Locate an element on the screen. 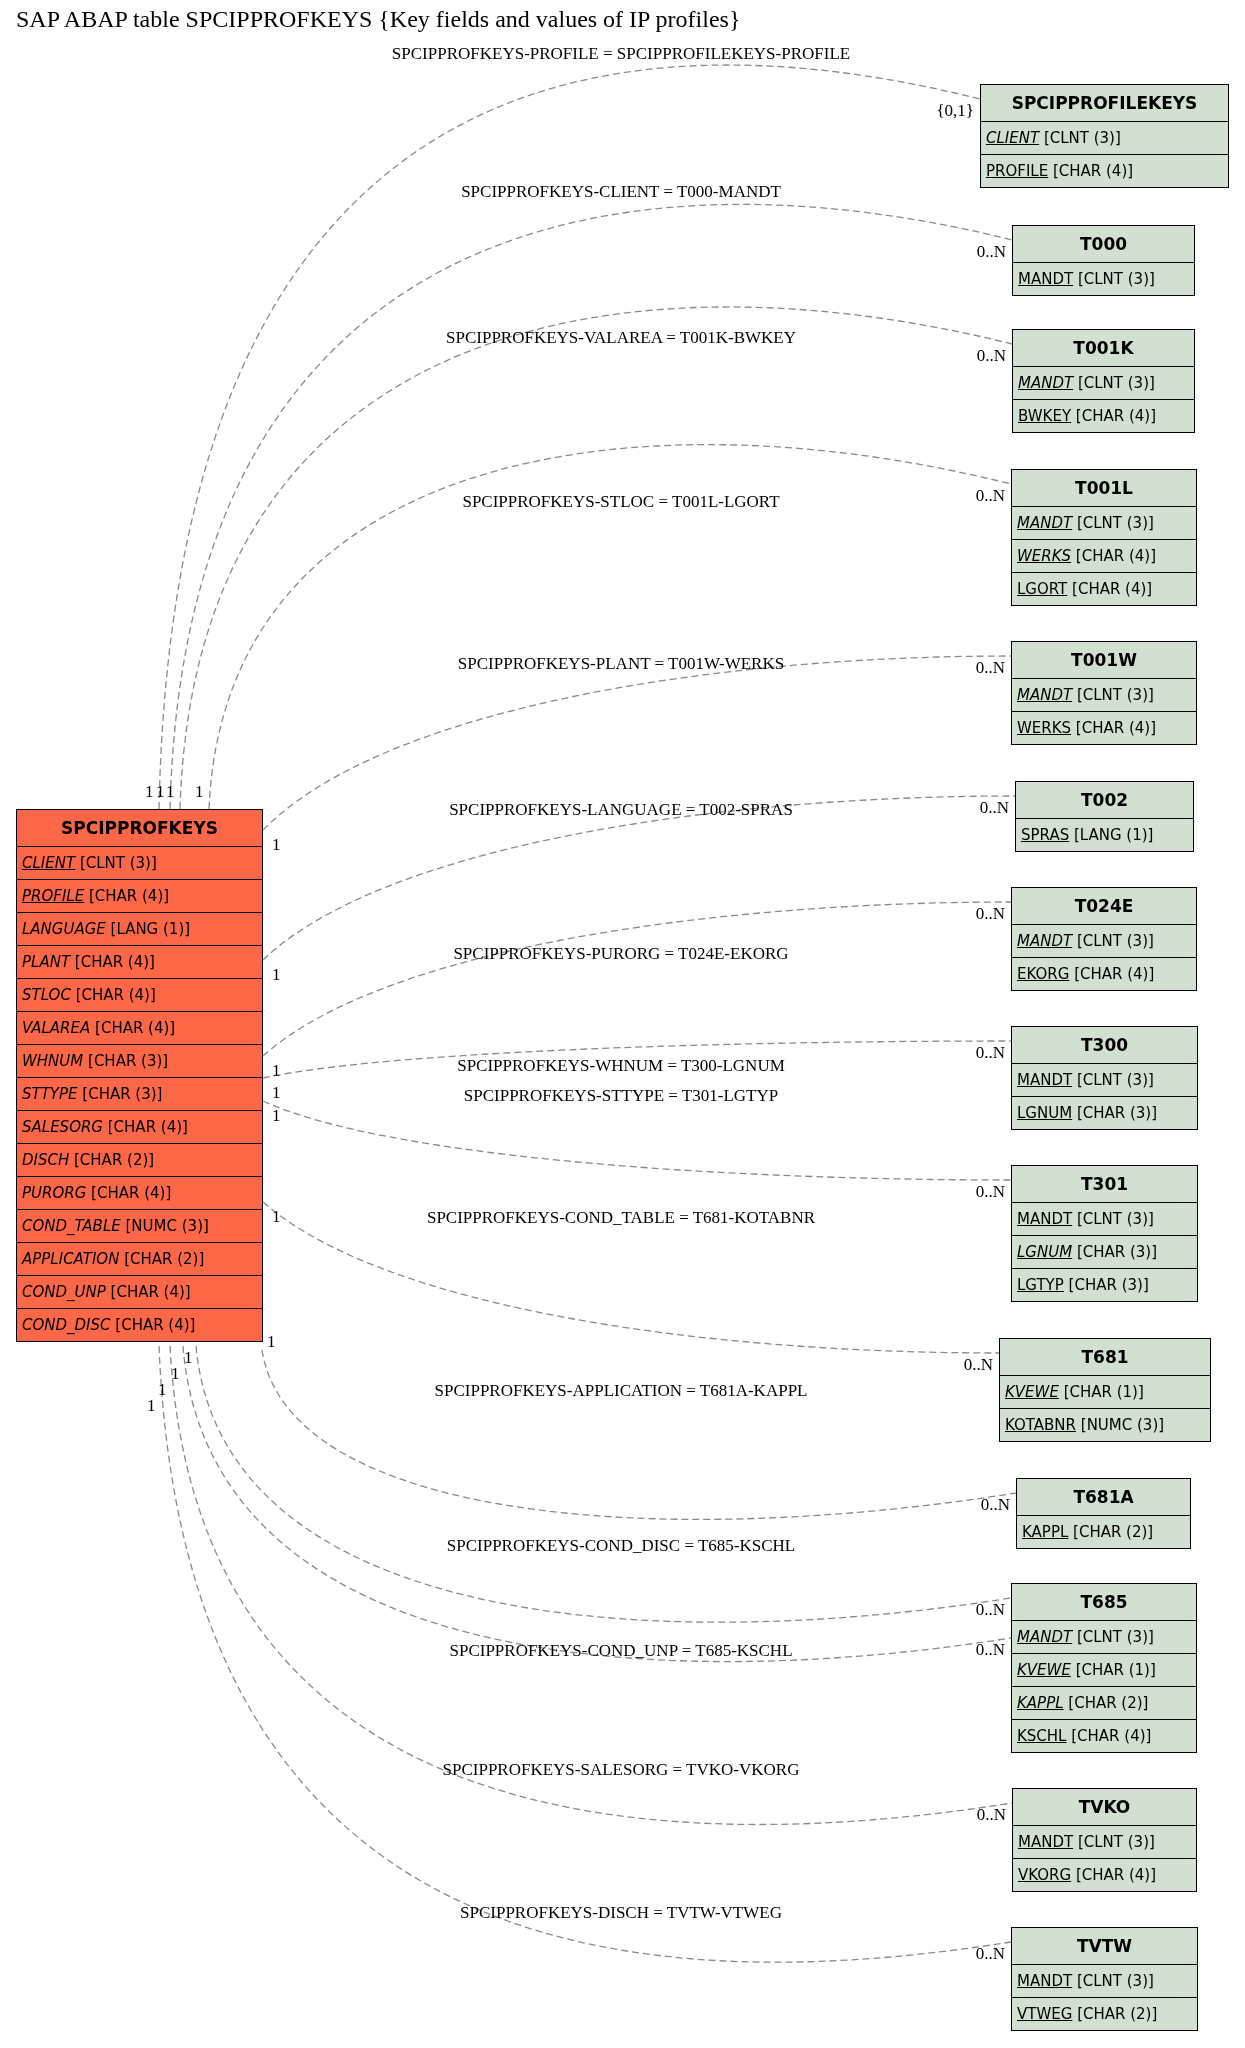 This screenshot has width=1245, height=2048. table-field: COND_DISC [CHAR (4)] is located at coordinates (139, 1324).